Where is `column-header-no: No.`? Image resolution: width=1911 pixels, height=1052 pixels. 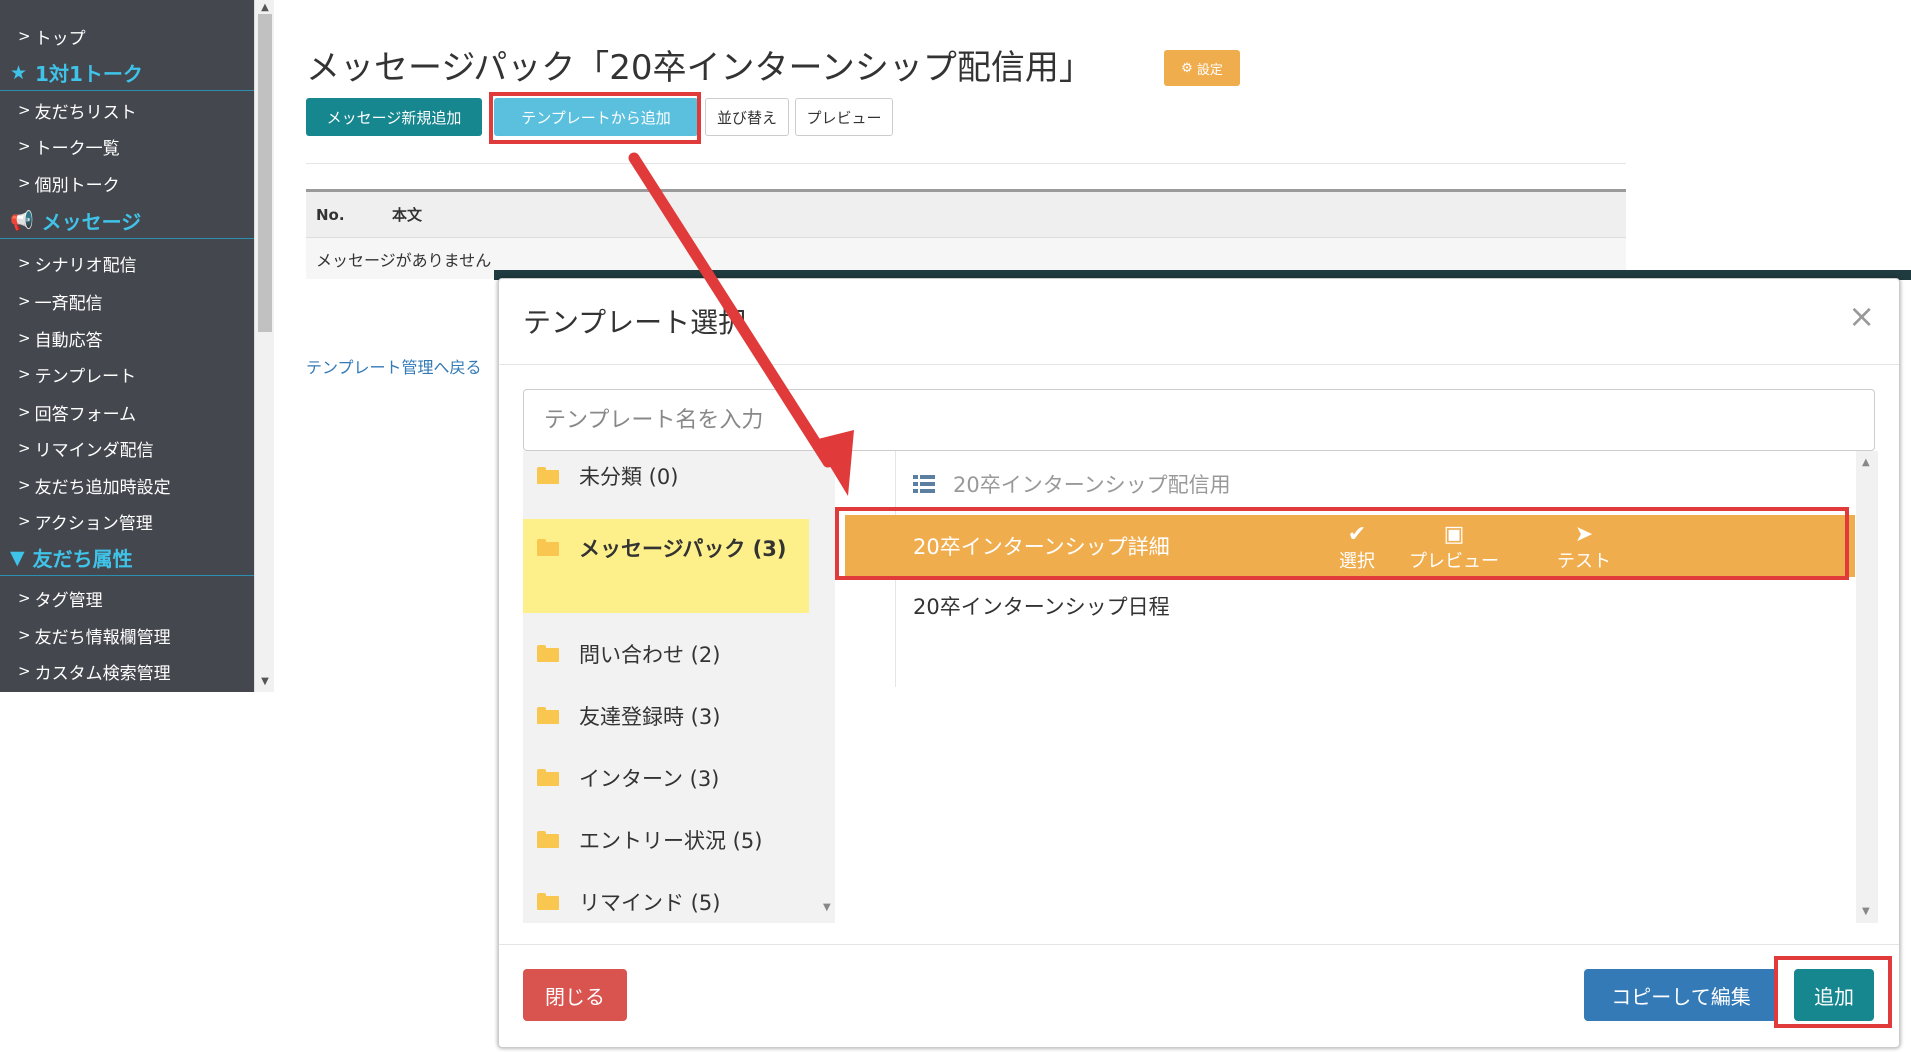 column-header-no: No. is located at coordinates (330, 214).